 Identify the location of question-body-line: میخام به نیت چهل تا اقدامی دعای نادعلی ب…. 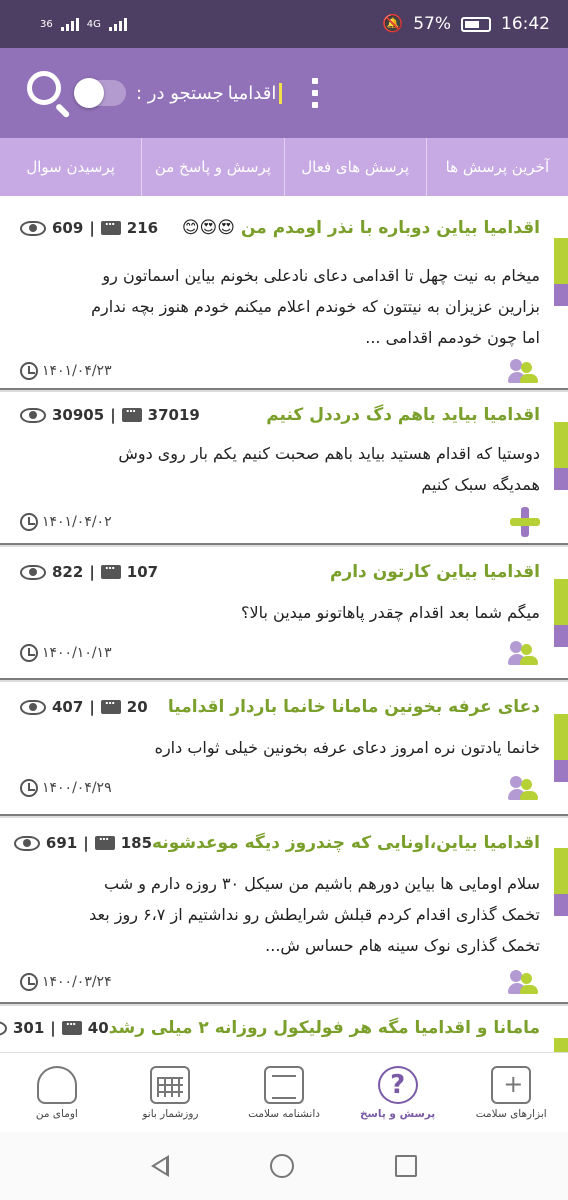
(321, 275).